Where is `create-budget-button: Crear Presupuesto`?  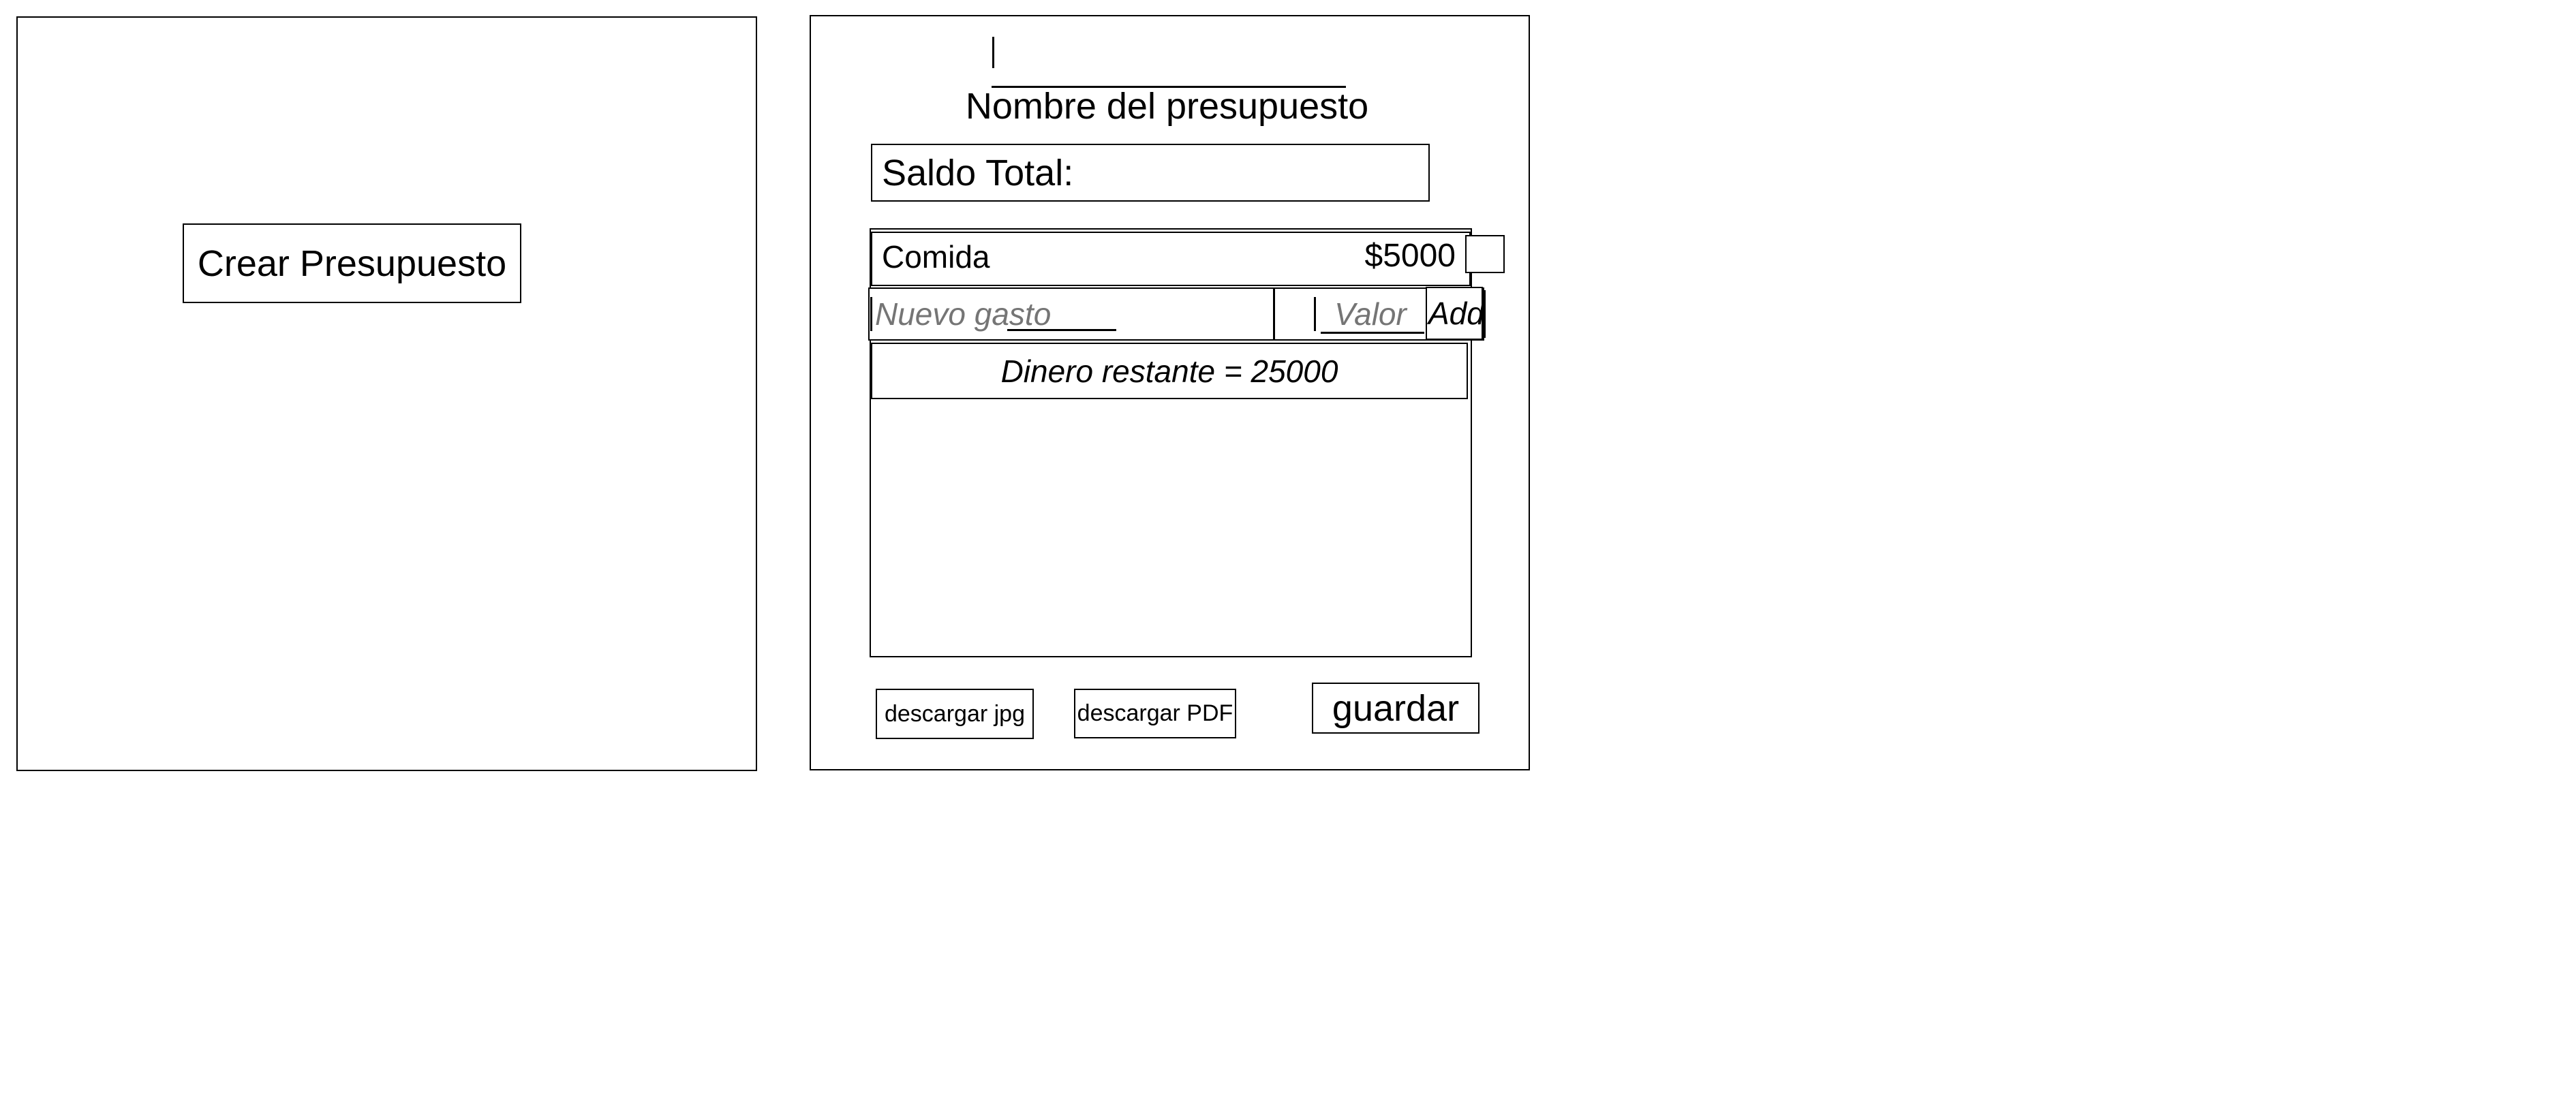 create-budget-button: Crear Presupuesto is located at coordinates (352, 263).